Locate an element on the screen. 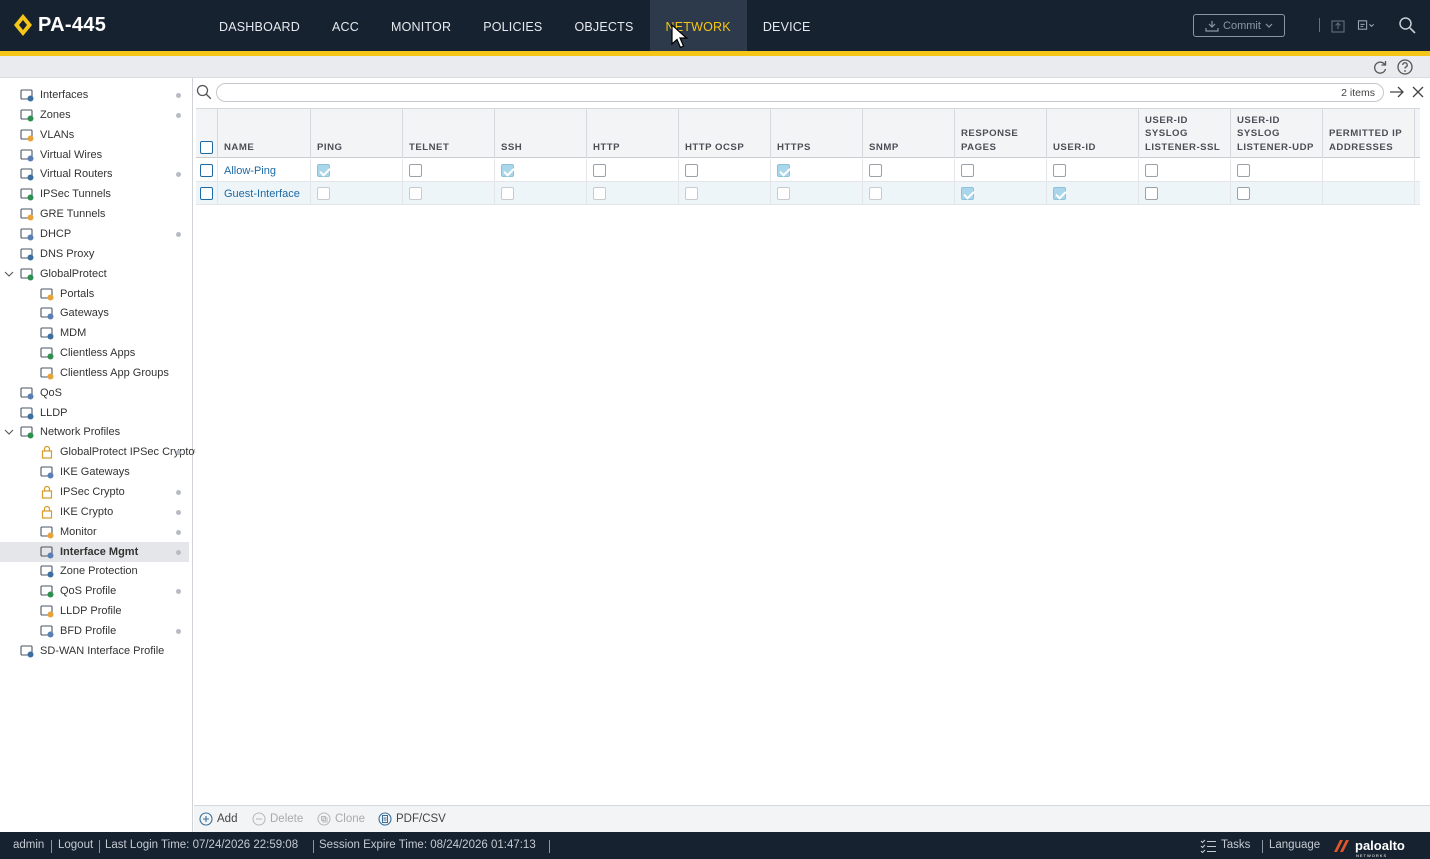 The width and height of the screenshot is (1430, 859). column-header: HTTP OCSP is located at coordinates (725, 133).